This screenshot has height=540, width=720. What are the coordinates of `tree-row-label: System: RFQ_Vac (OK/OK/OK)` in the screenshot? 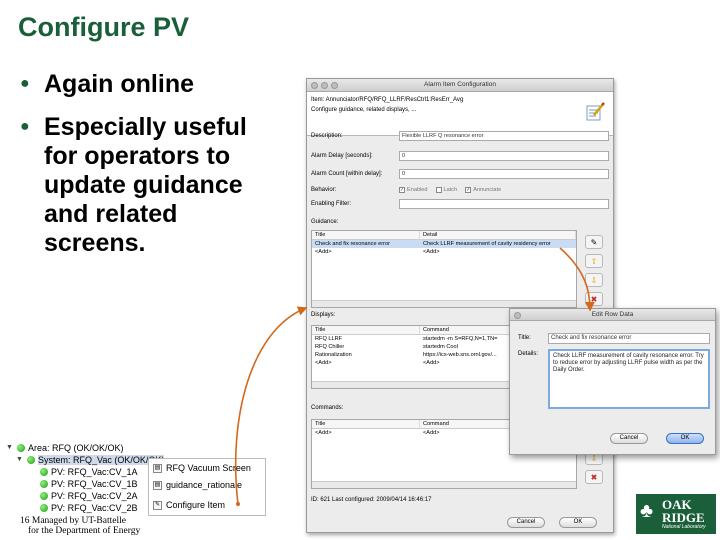 It's located at (101, 459).